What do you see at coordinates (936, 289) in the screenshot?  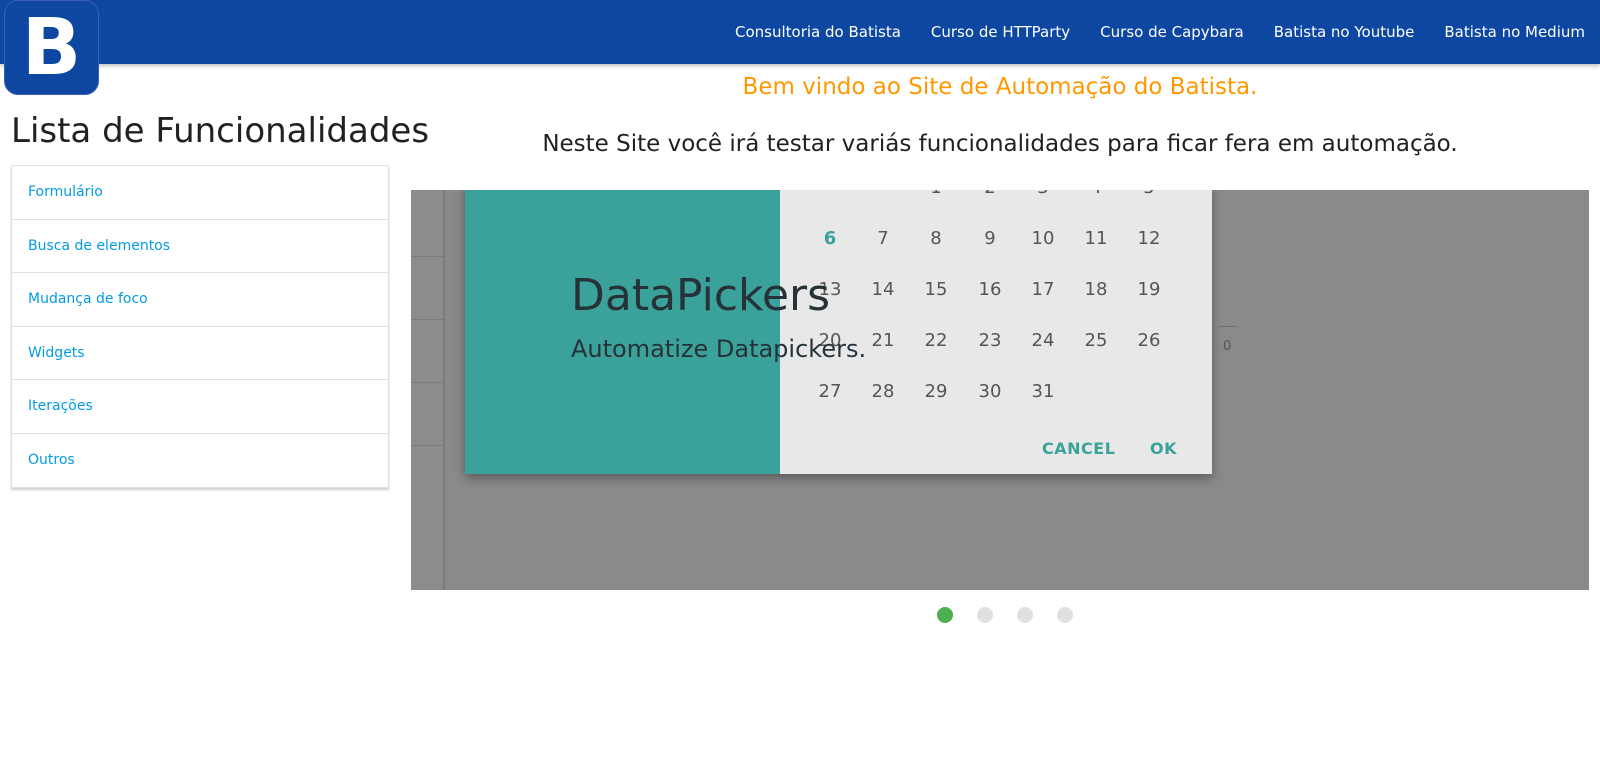 I see `calendar-day: 15` at bounding box center [936, 289].